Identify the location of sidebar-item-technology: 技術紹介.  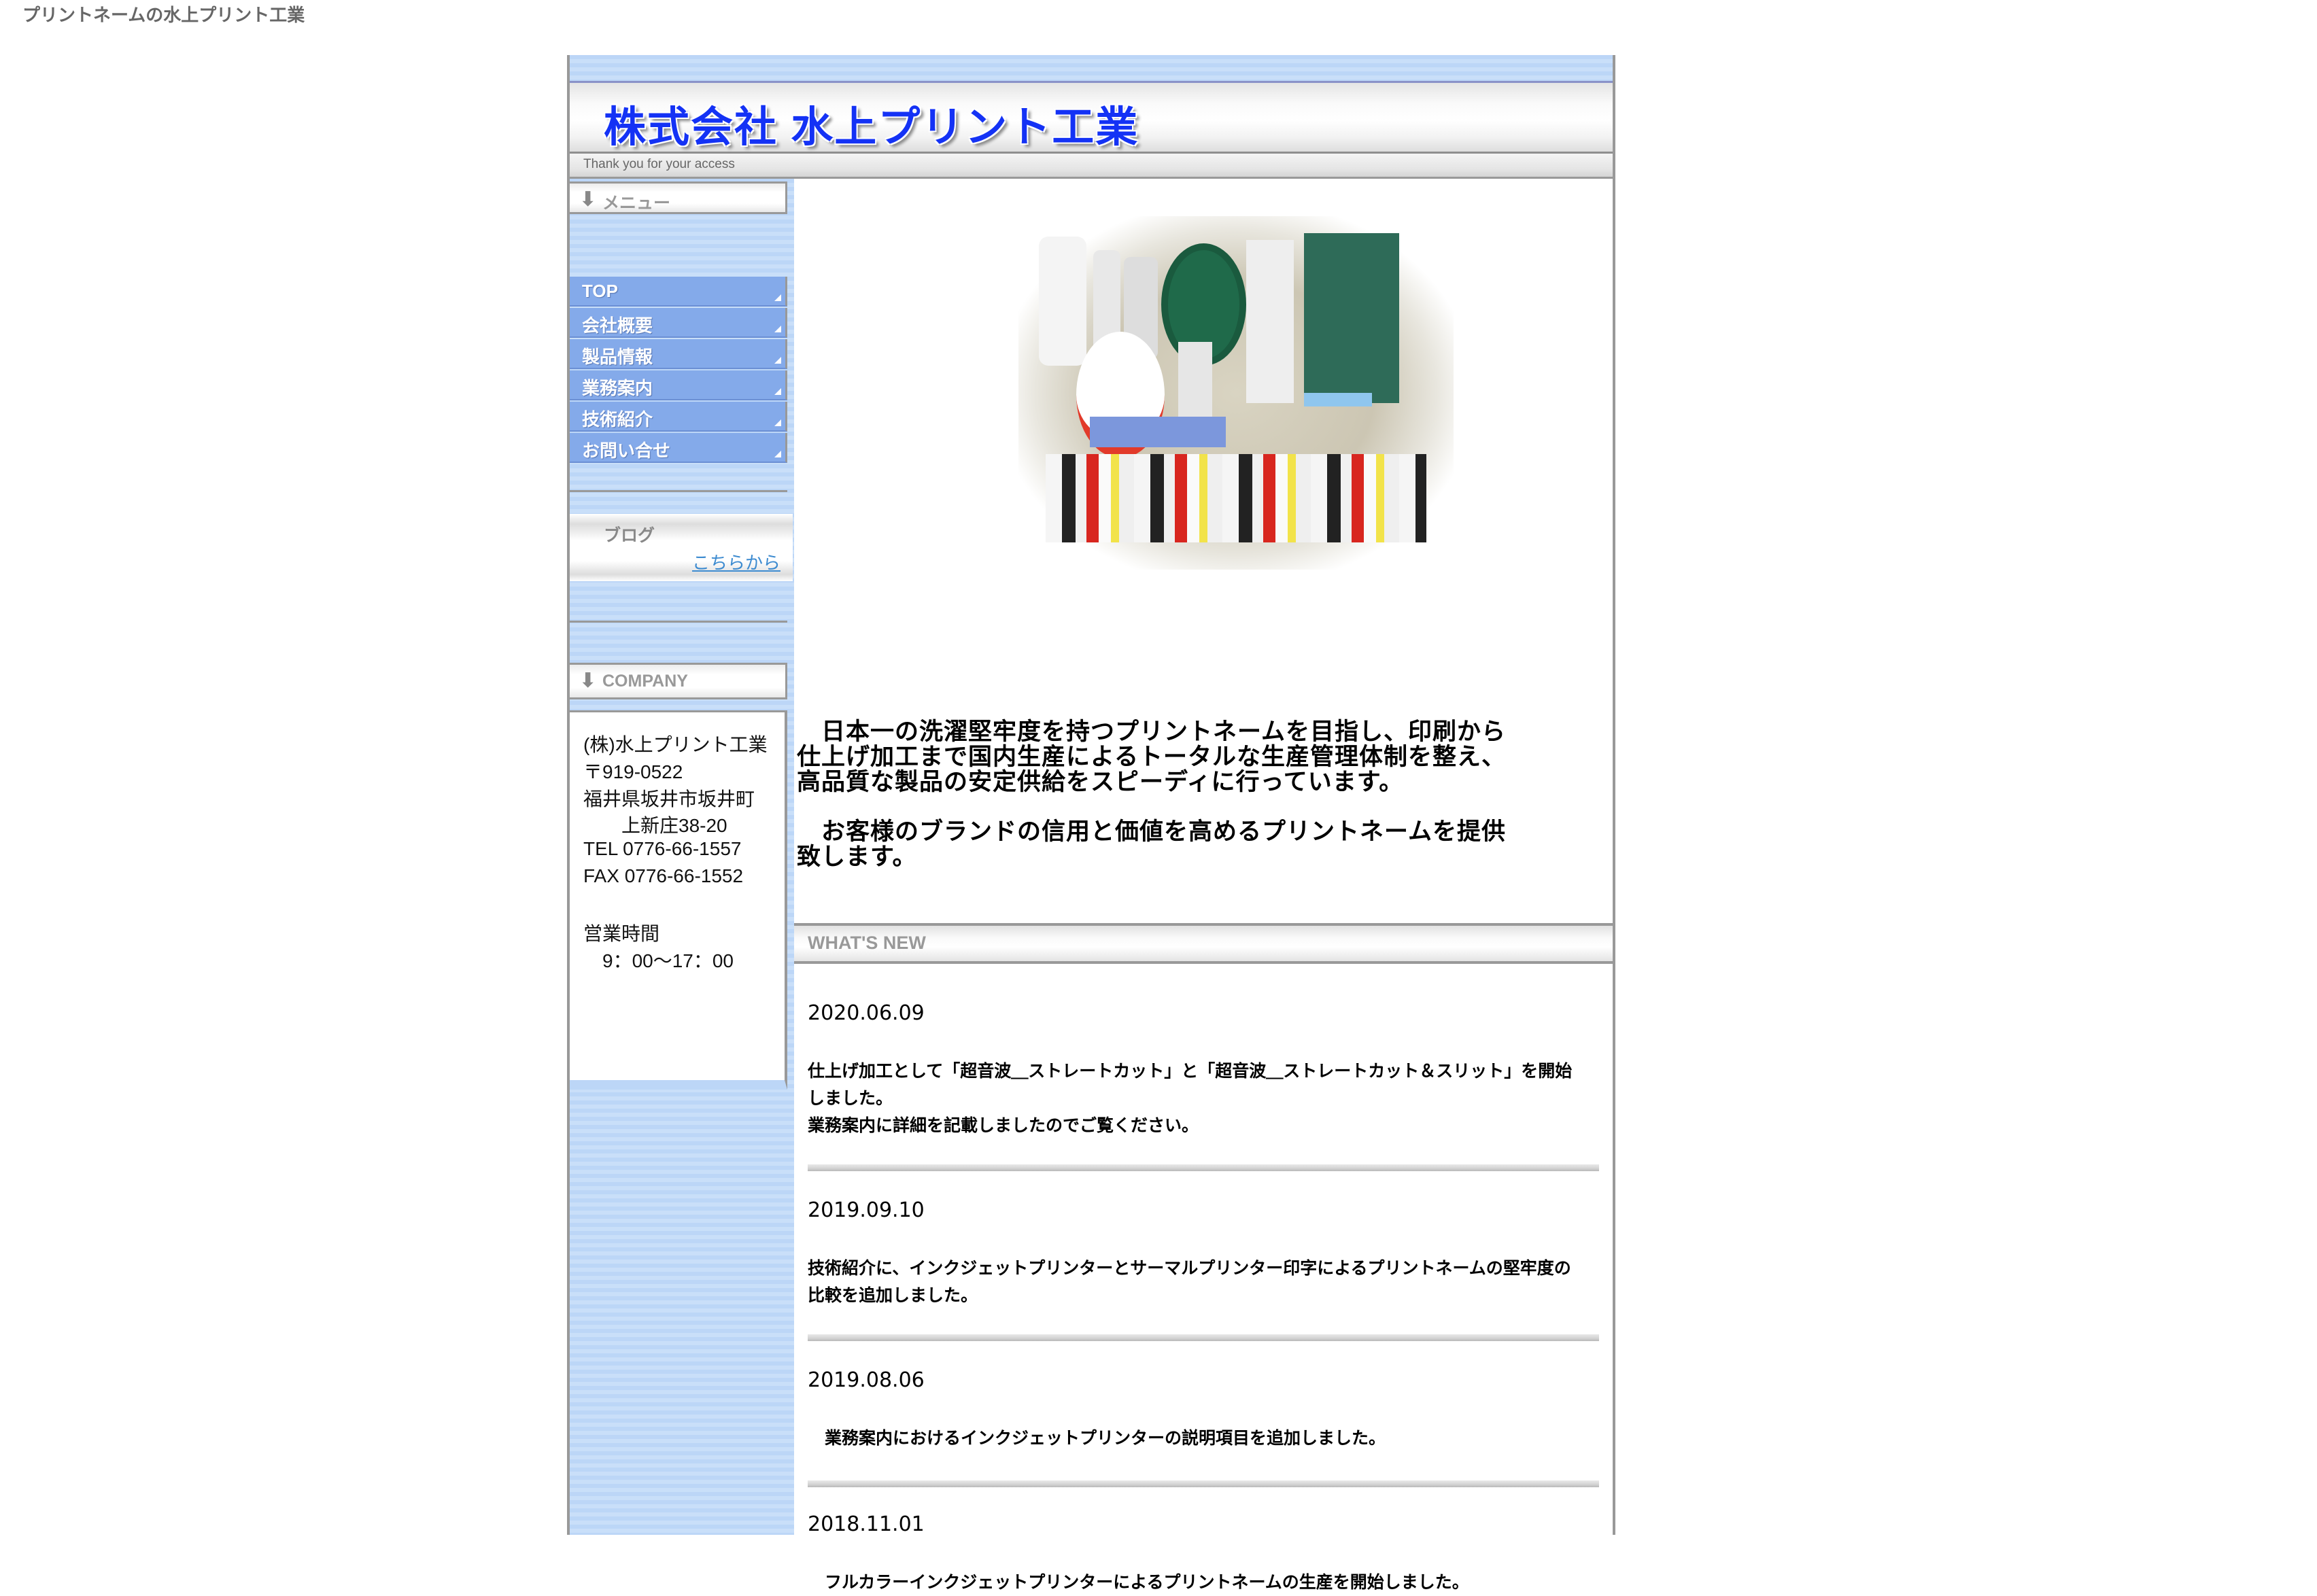
(678, 417).